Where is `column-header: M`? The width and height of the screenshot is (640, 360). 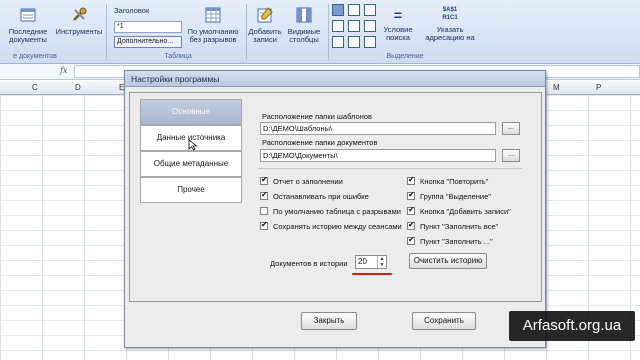
column-header: M is located at coordinates (556, 87).